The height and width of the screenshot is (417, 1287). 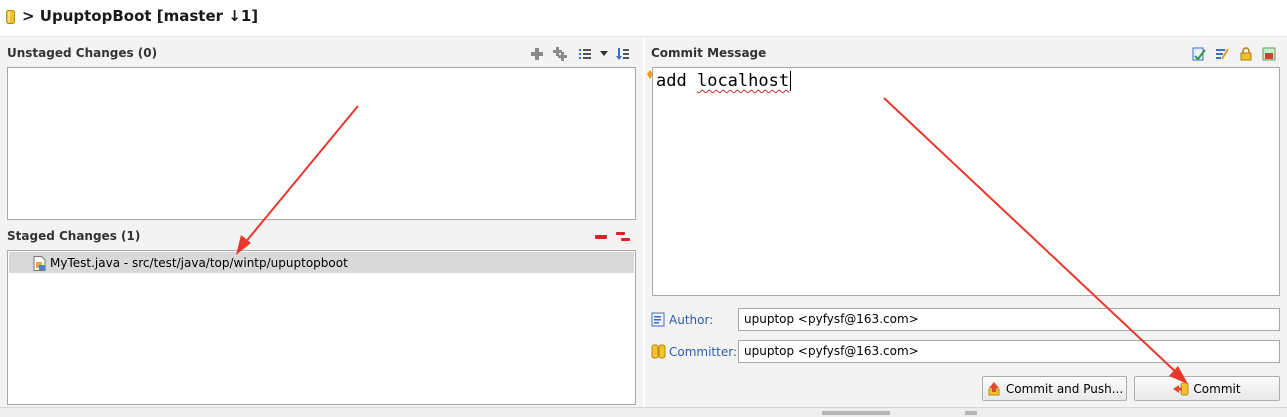 What do you see at coordinates (691, 320) in the screenshot?
I see `author-label: Author:` at bounding box center [691, 320].